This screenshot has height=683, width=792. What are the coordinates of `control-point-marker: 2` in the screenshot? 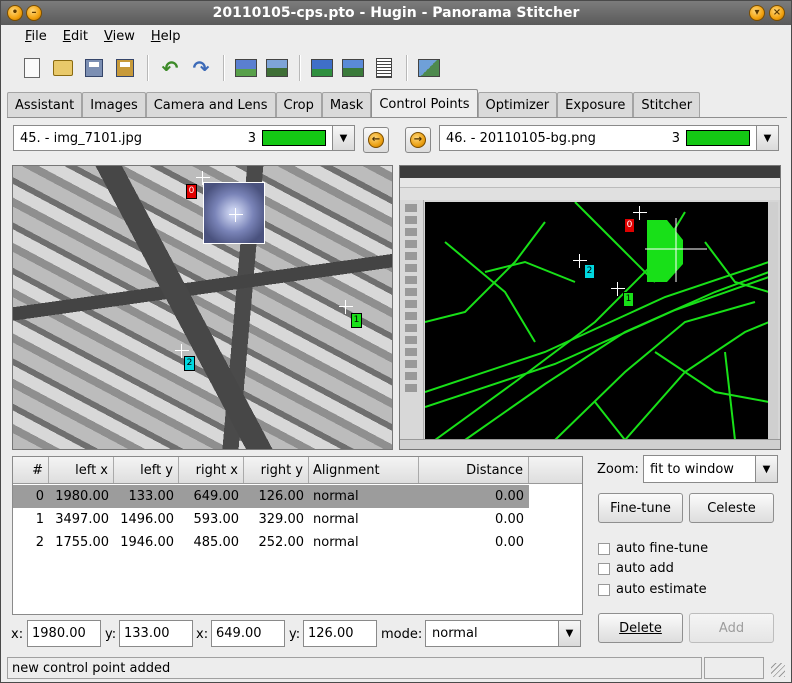 It's located at (189, 363).